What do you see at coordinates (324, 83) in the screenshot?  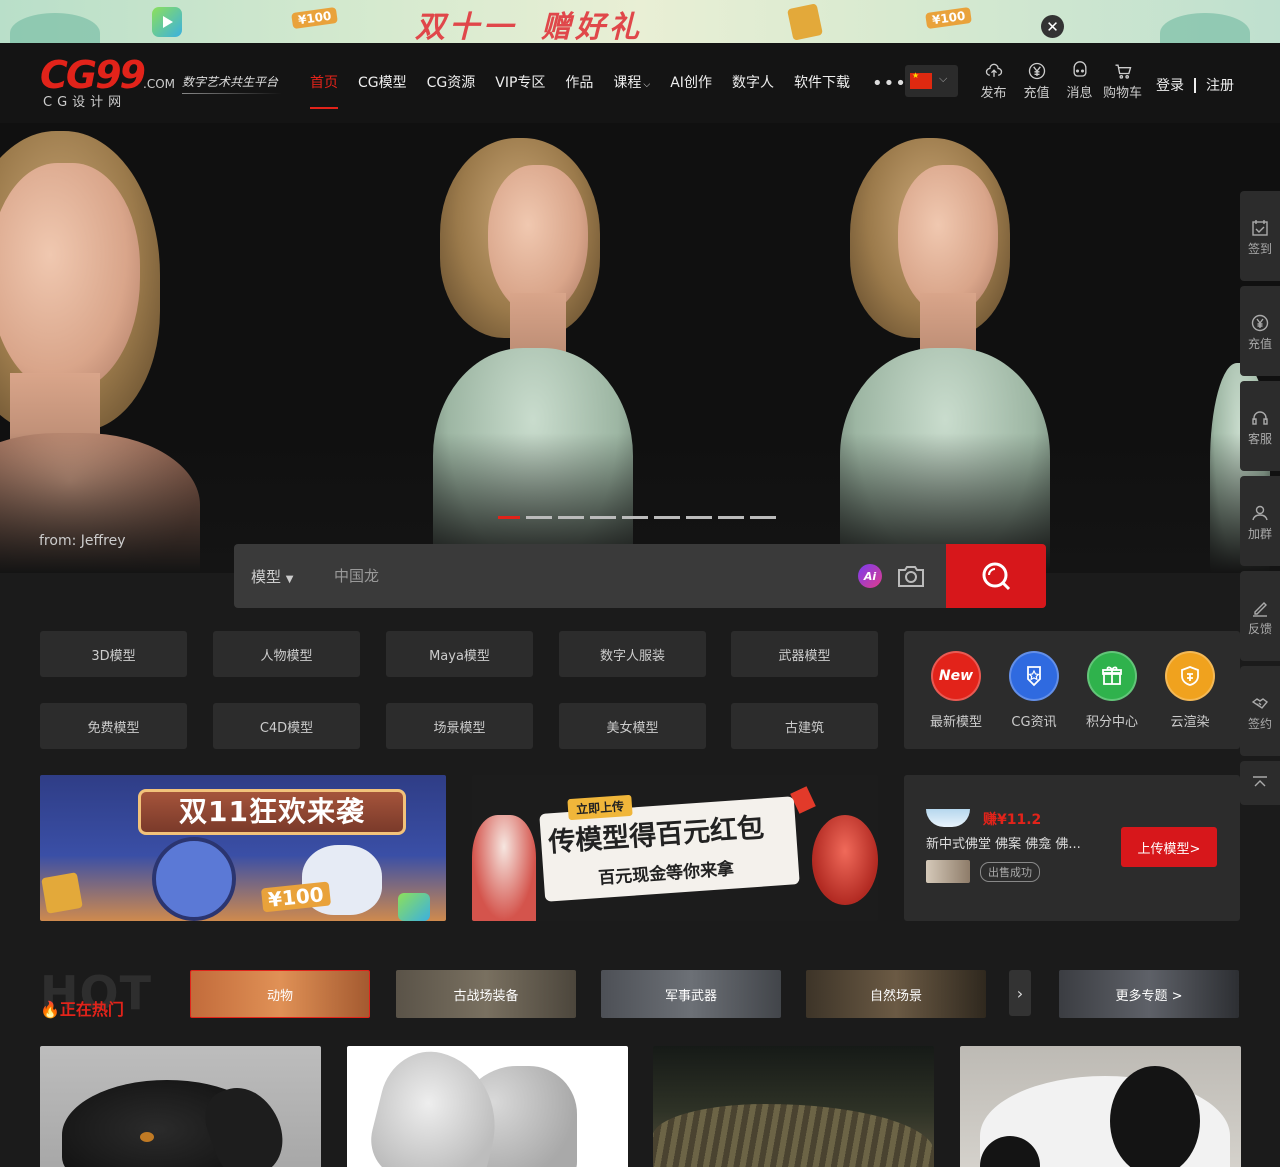 I see `nav-home: 首页` at bounding box center [324, 83].